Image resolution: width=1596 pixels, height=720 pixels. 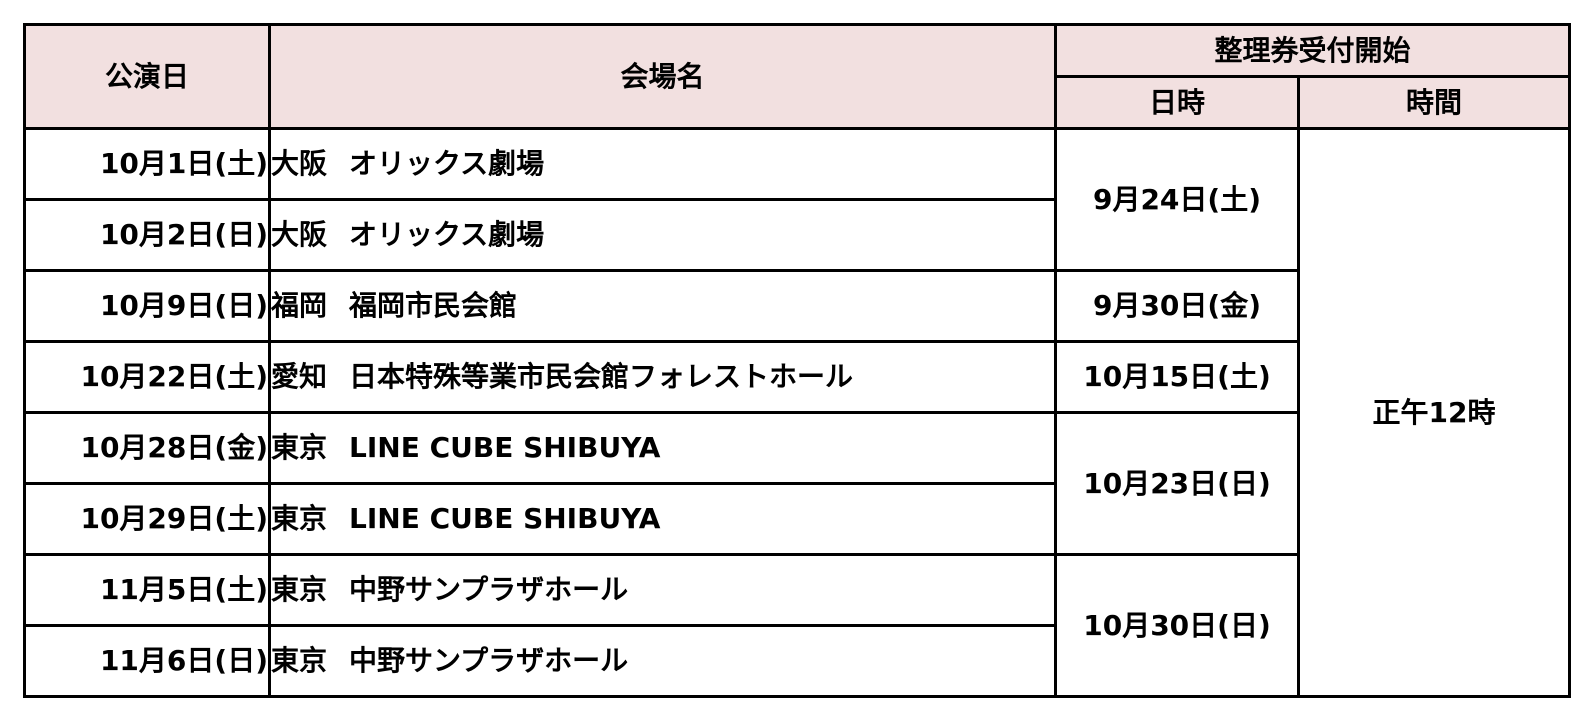 I want to click on performance-date: 11月6日(日), so click(x=147, y=661).